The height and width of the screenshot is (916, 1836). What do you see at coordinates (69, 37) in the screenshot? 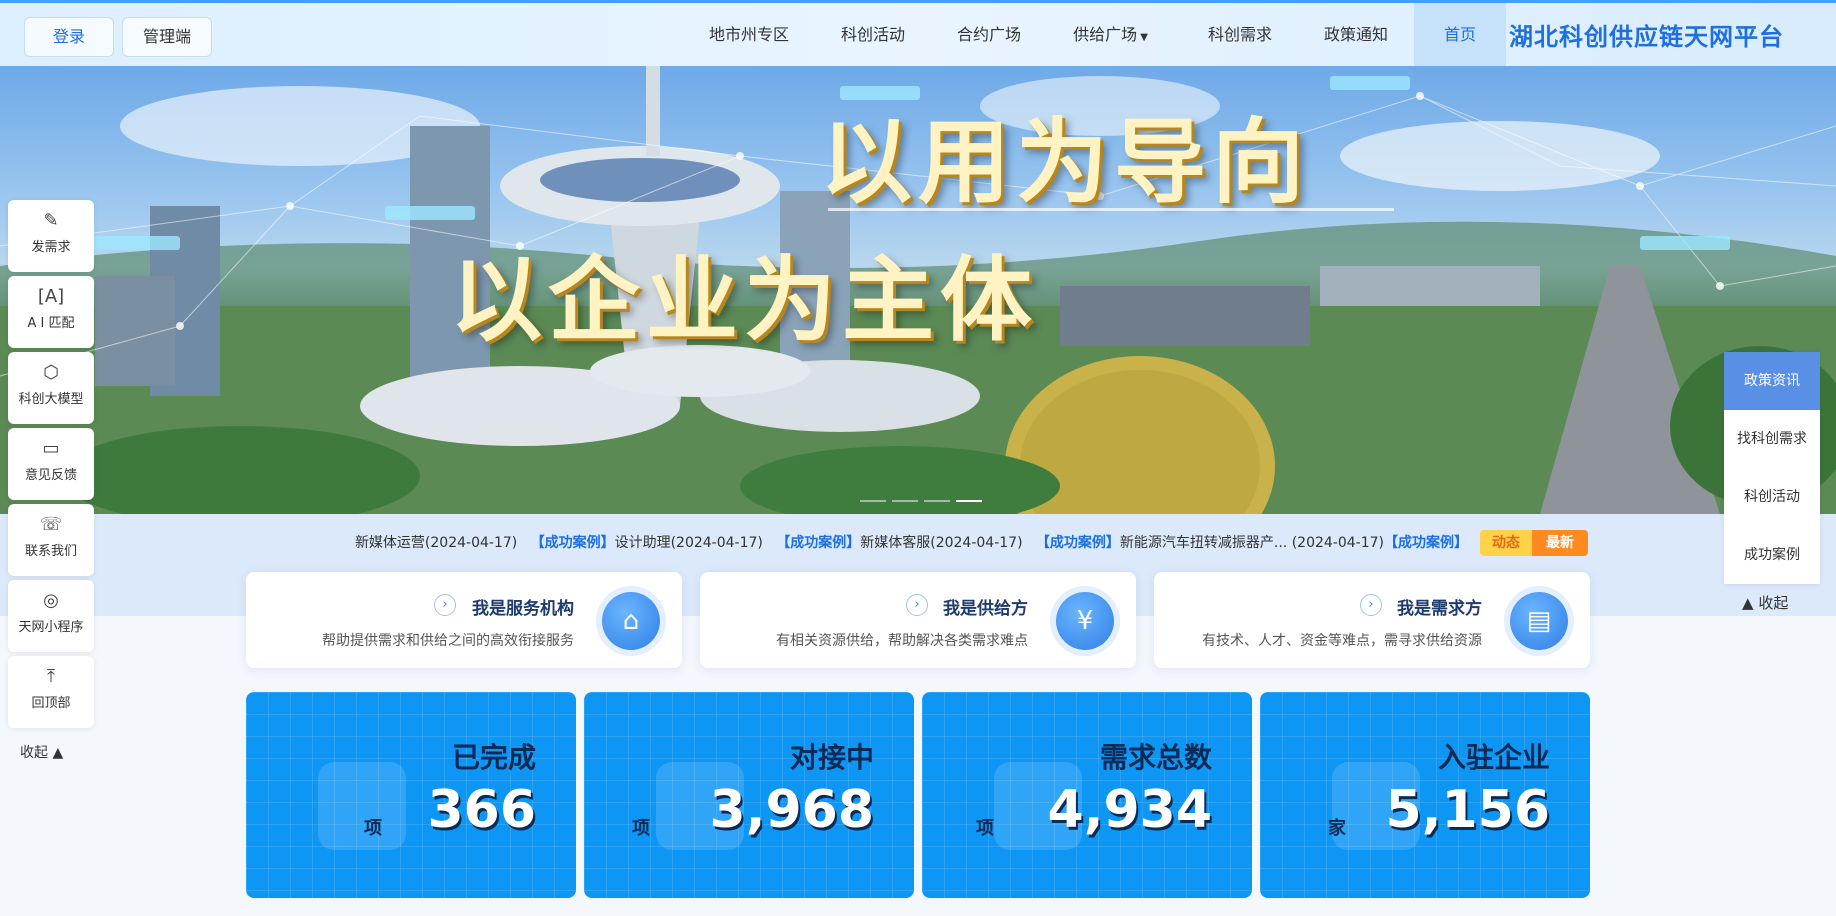
I see `login-button: 登录` at bounding box center [69, 37].